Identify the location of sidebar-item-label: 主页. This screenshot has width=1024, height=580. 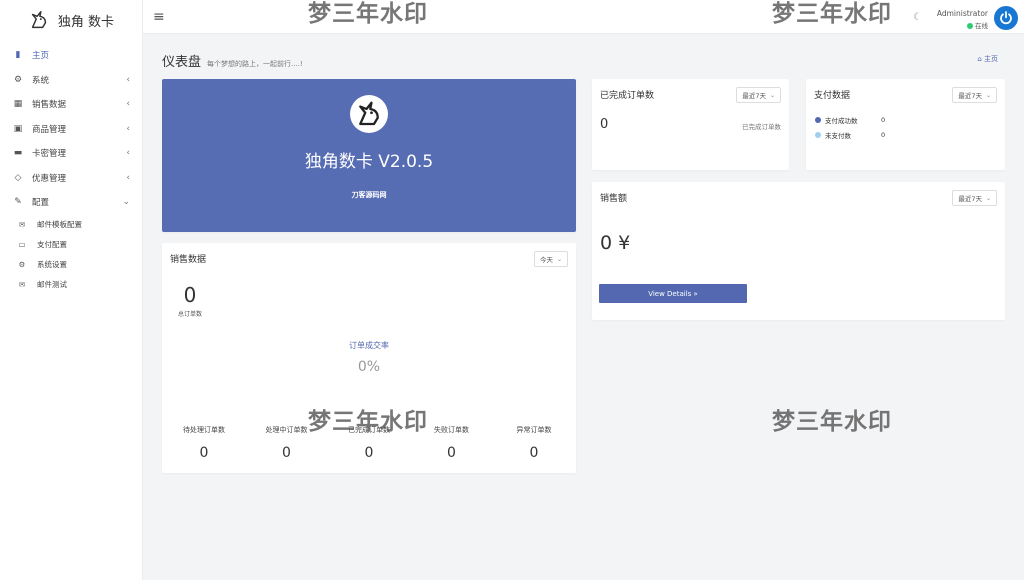
(41, 56).